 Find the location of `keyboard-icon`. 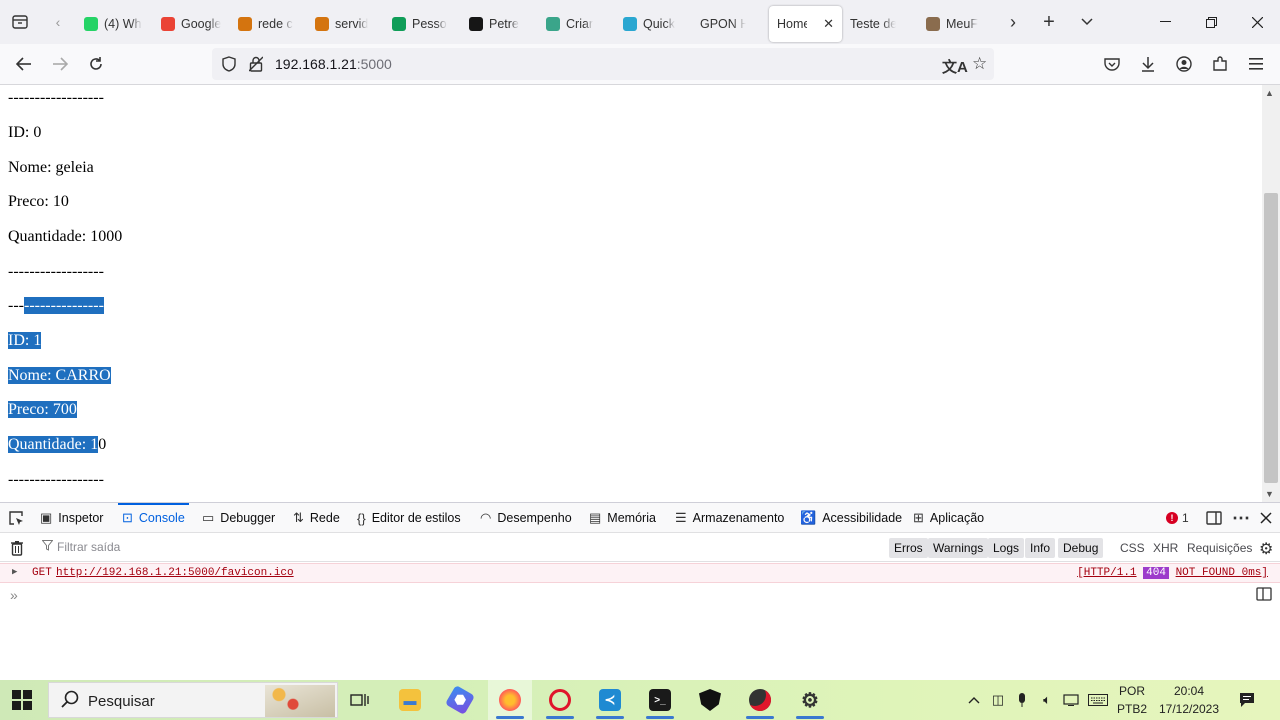

keyboard-icon is located at coordinates (1098, 700).